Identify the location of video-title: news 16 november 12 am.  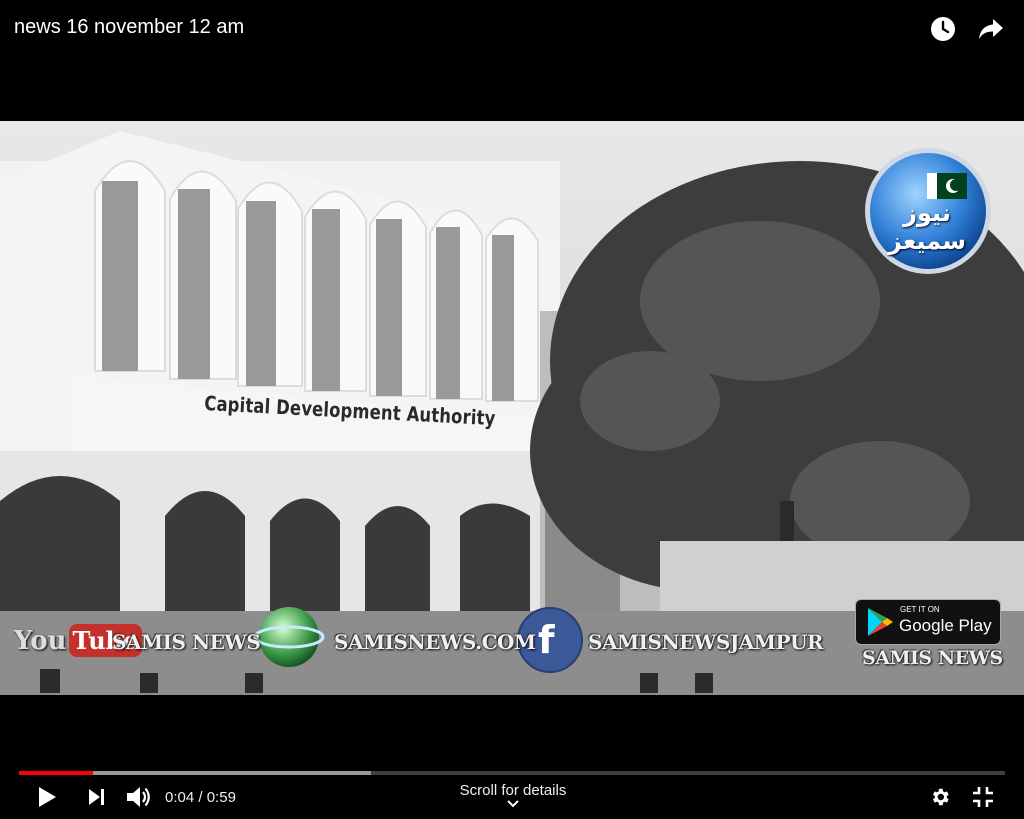
(129, 27).